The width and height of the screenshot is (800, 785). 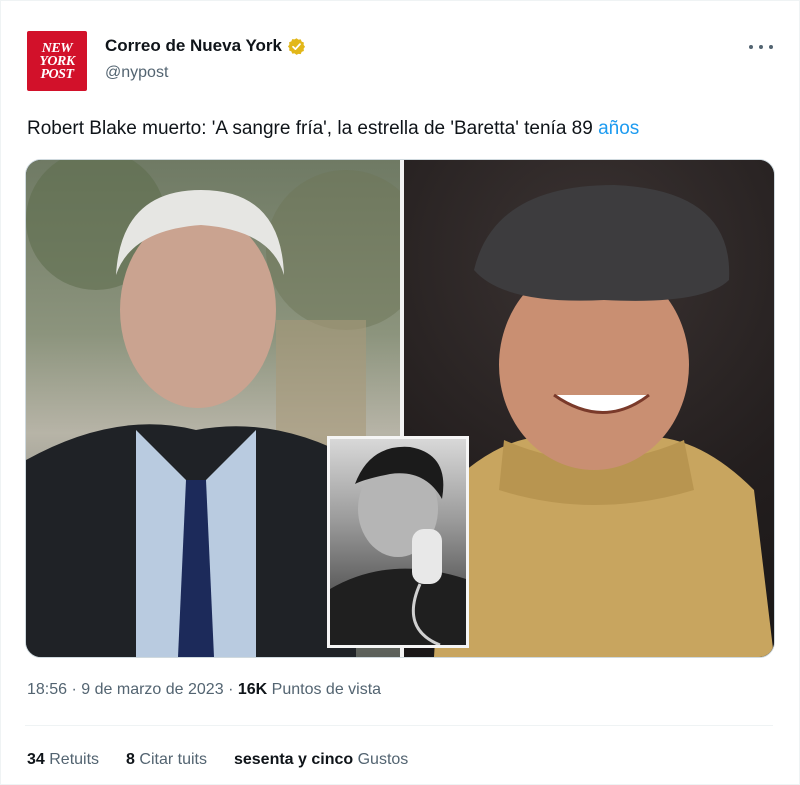 I want to click on retweets-stat: 34 Retuits, so click(x=63, y=760).